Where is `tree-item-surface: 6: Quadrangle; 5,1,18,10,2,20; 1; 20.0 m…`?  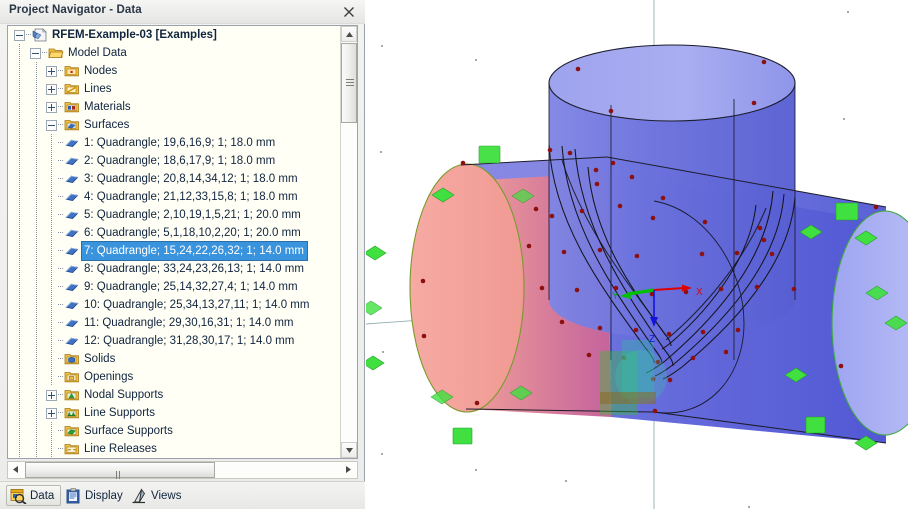
tree-item-surface: 6: Quadrangle; 5,1,18,10,2,20; 1; 20.0 m… is located at coordinates (174, 233).